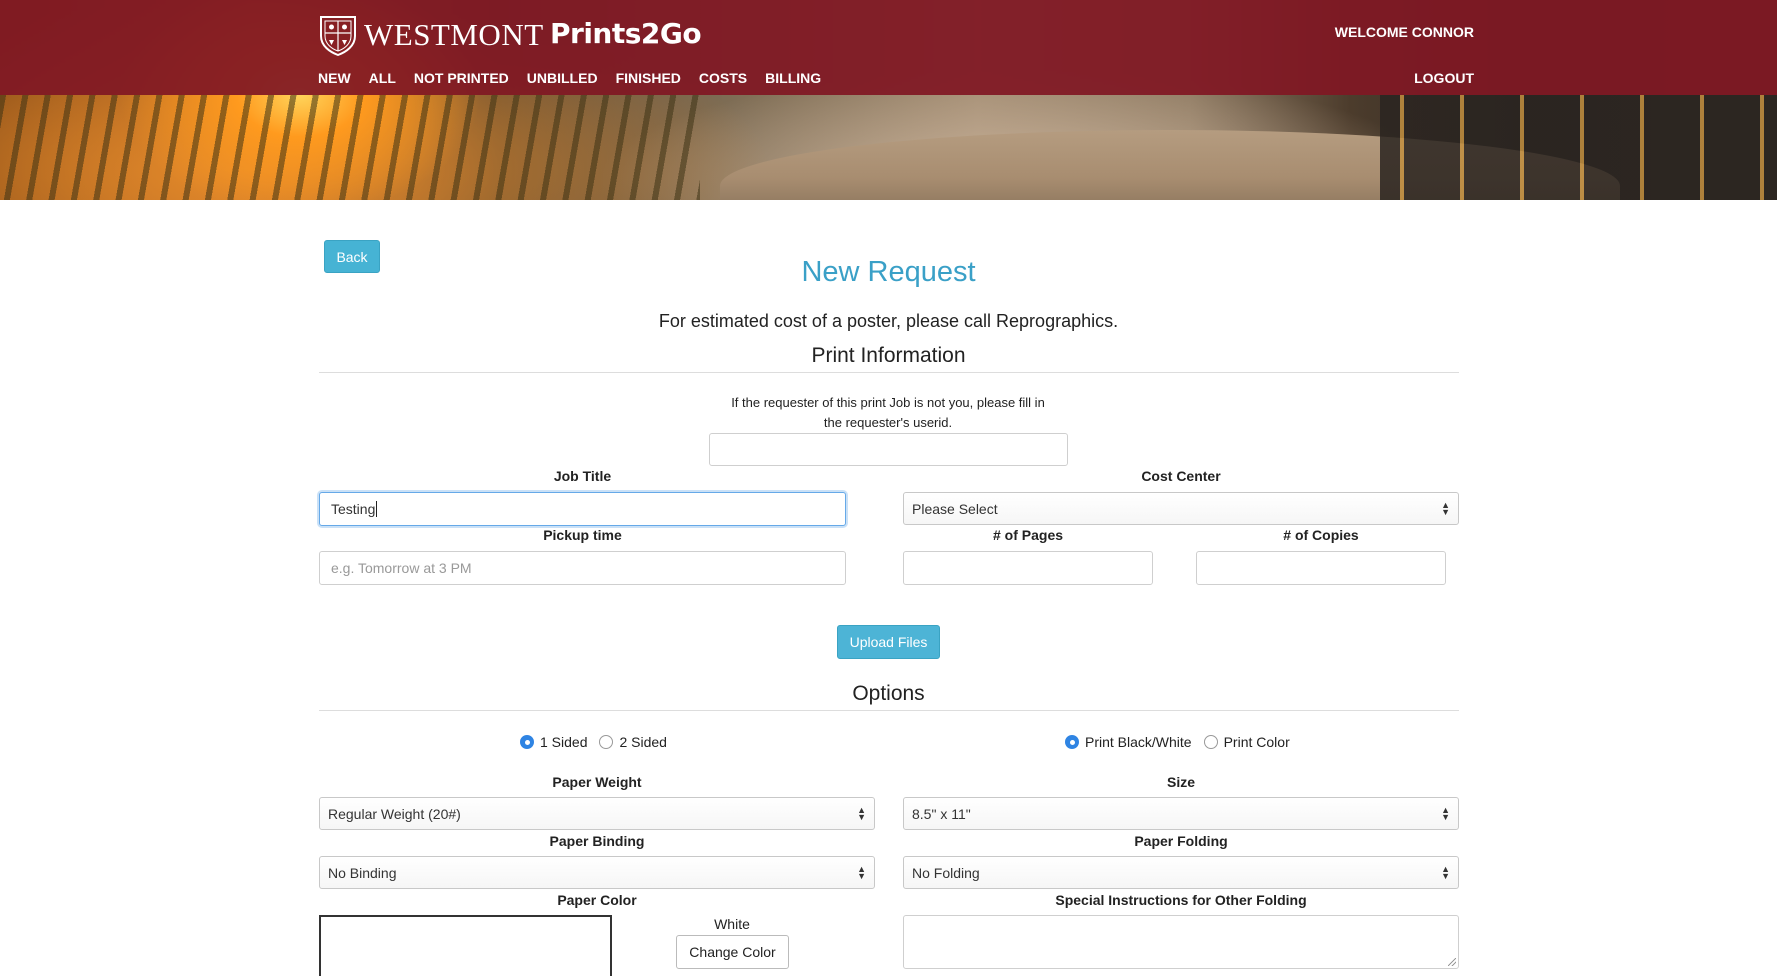 This screenshot has height=976, width=1777. I want to click on print-color-radio, so click(1210, 742).